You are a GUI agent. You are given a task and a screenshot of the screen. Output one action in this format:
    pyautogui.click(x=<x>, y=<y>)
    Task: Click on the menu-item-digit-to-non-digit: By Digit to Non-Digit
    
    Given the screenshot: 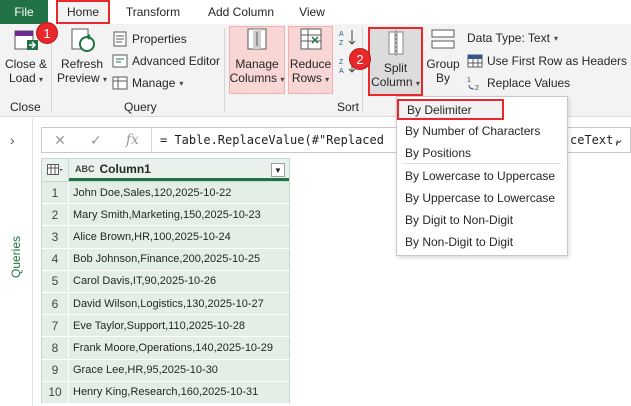 What is the action you would take?
    pyautogui.click(x=482, y=219)
    